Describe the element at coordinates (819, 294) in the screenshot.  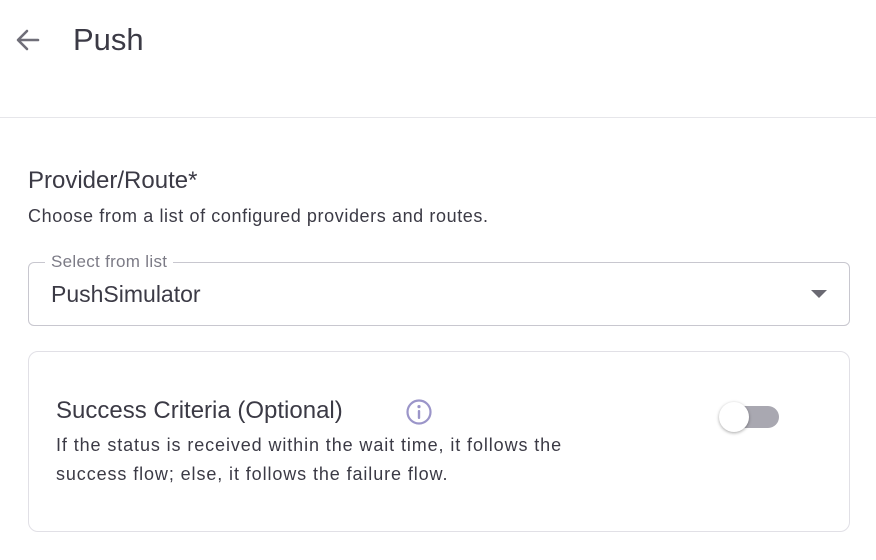
I see `caret-down-icon` at that location.